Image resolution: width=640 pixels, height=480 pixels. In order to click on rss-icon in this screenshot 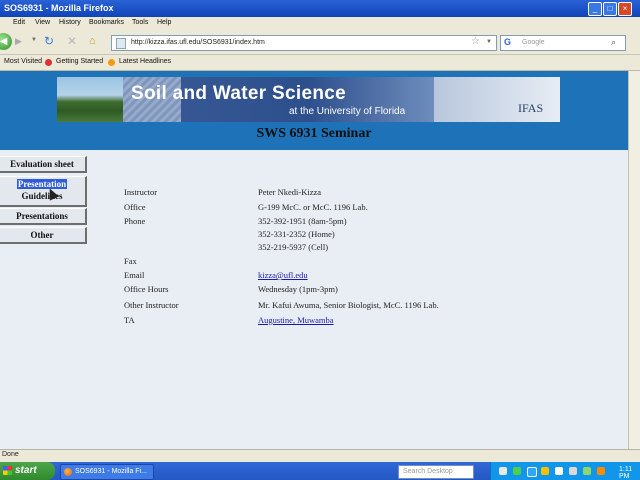, I will do `click(111, 62)`.